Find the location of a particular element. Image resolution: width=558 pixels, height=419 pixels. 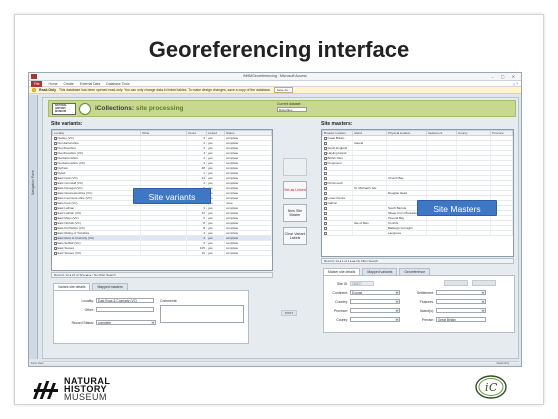

variant-linked-cell: yes is located at coordinates (215, 253).